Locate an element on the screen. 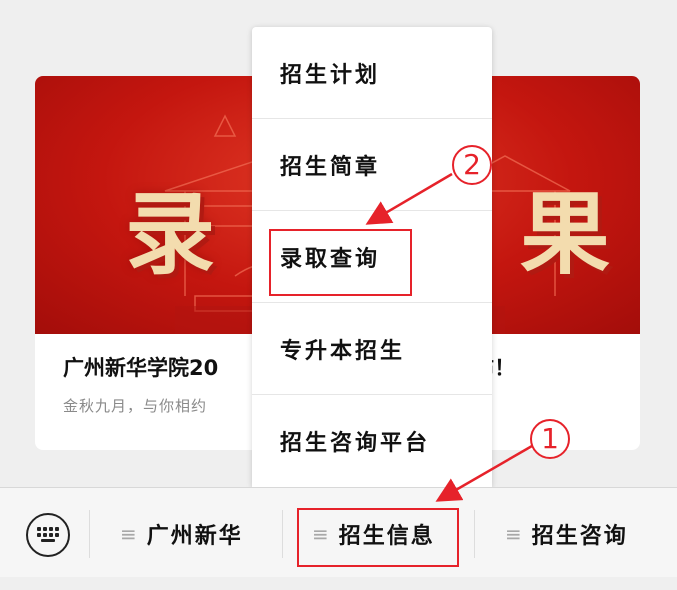 The height and width of the screenshot is (590, 677). menu-item-upgrade-enrollment: 专升本招生 is located at coordinates (372, 349).